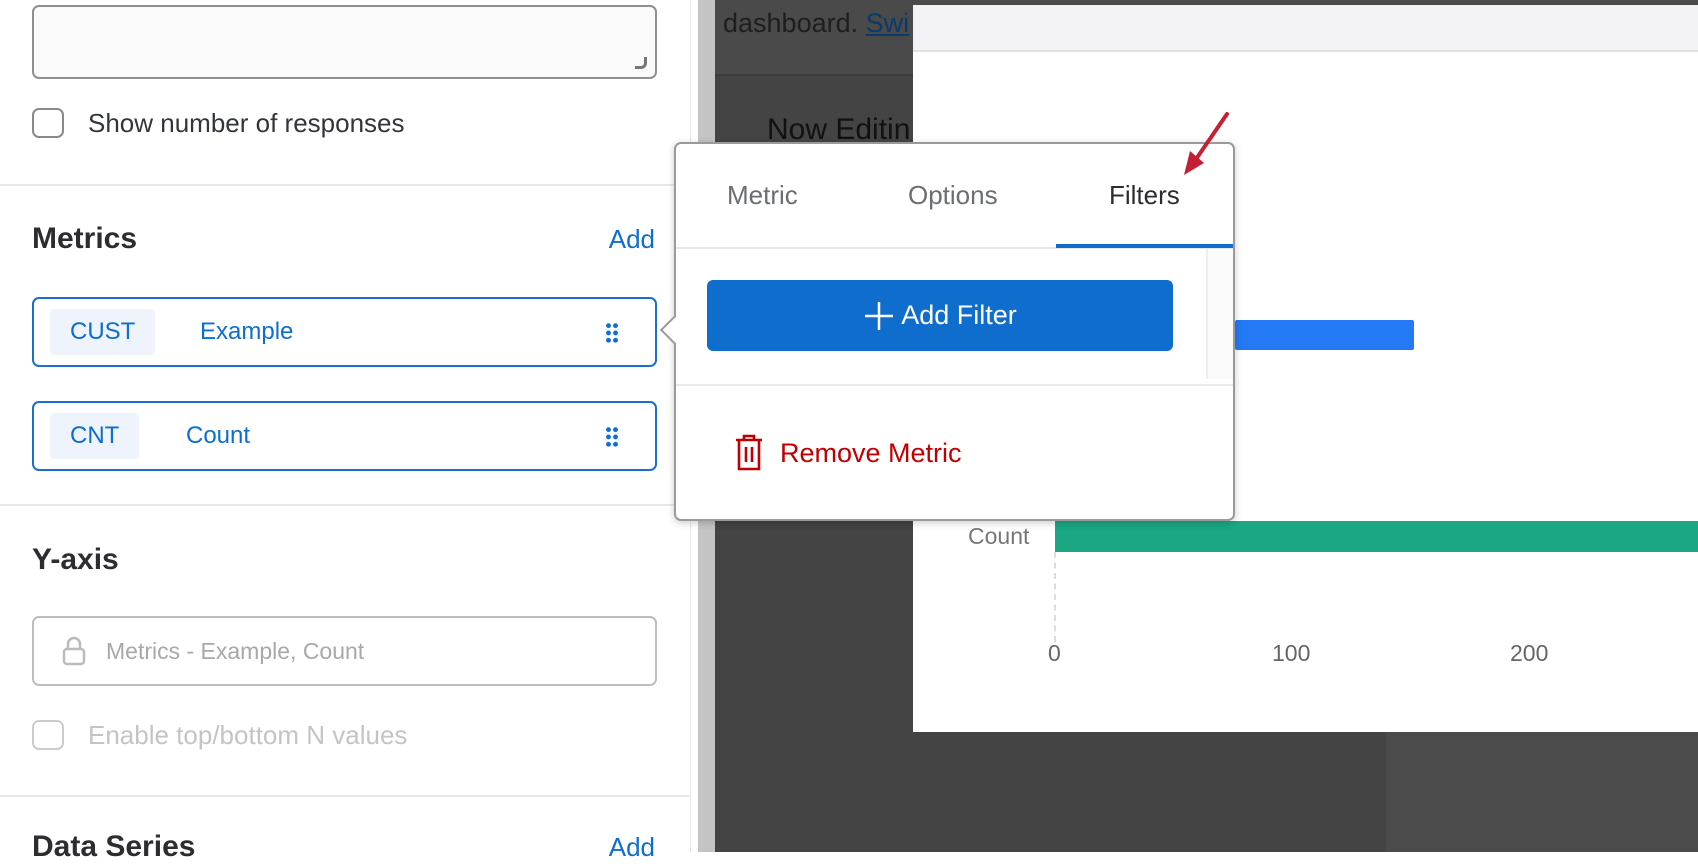  Describe the element at coordinates (641, 63) in the screenshot. I see `resize-handle-icon` at that location.